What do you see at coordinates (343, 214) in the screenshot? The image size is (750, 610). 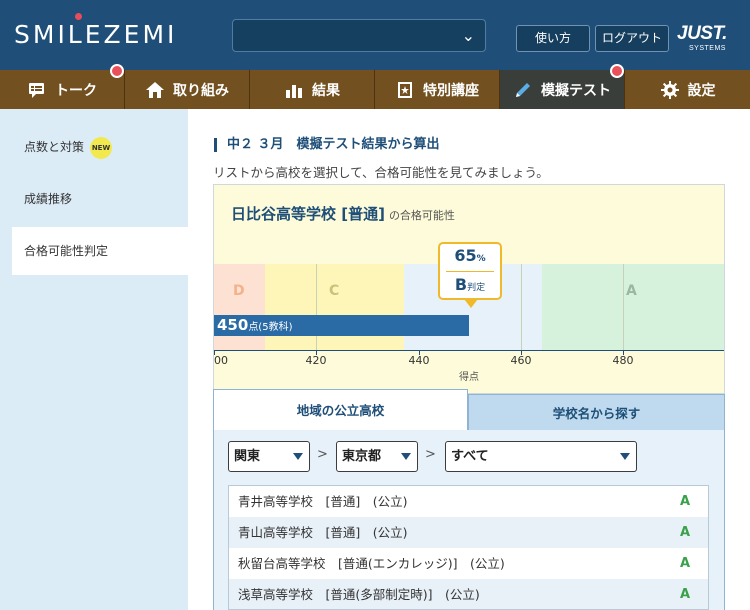 I see `school-name: 日比谷高等学校 [普通] の合格可能性` at bounding box center [343, 214].